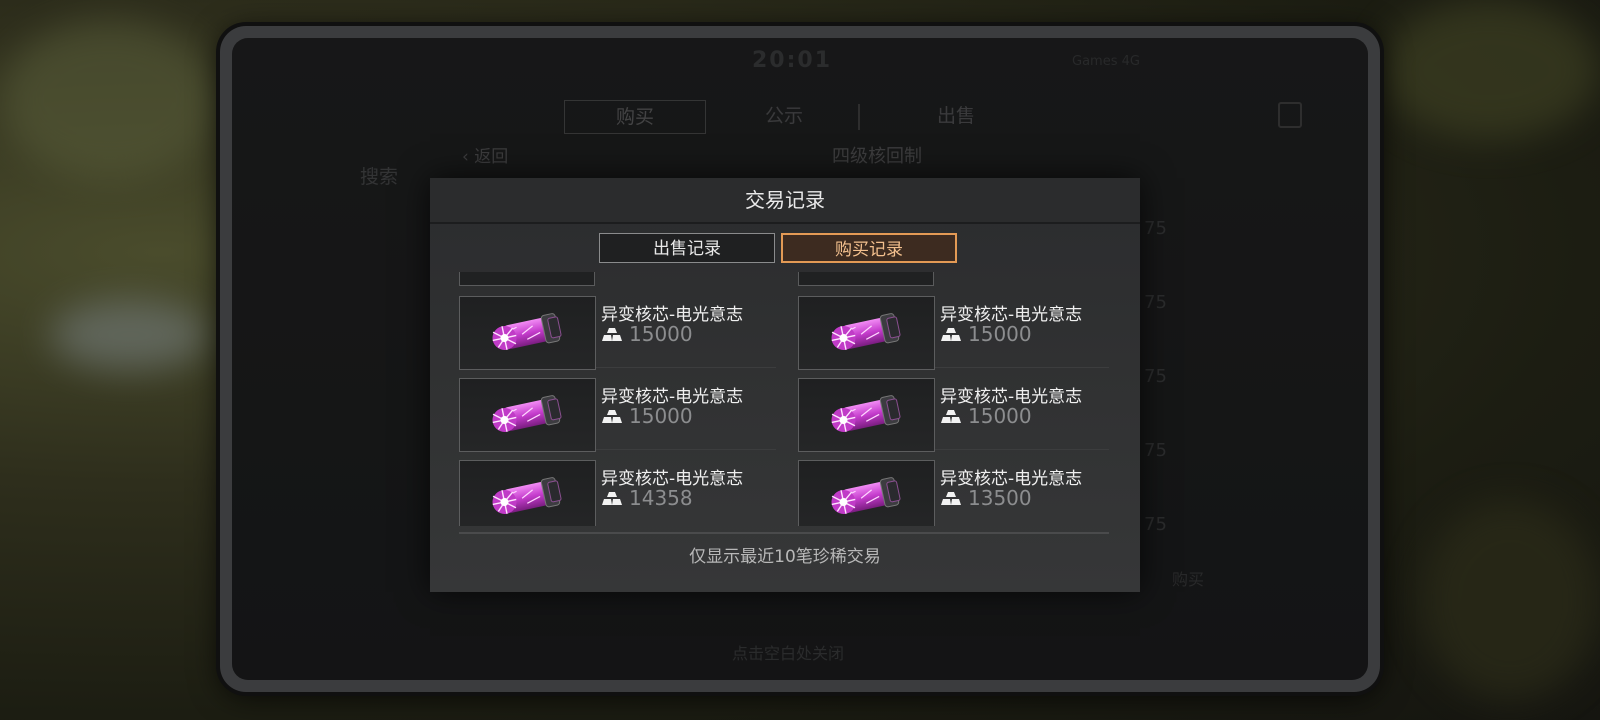  I want to click on tab-sell-records: 出售记录, so click(687, 248).